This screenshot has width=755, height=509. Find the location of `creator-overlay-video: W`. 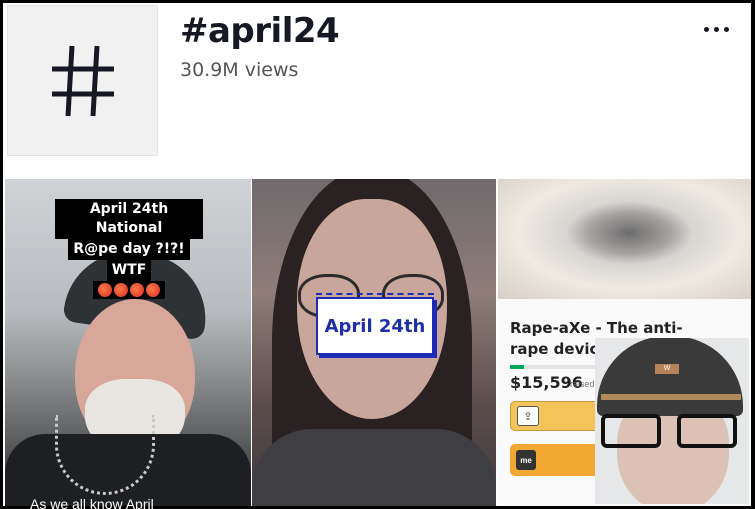

creator-overlay-video: W is located at coordinates (672, 421).